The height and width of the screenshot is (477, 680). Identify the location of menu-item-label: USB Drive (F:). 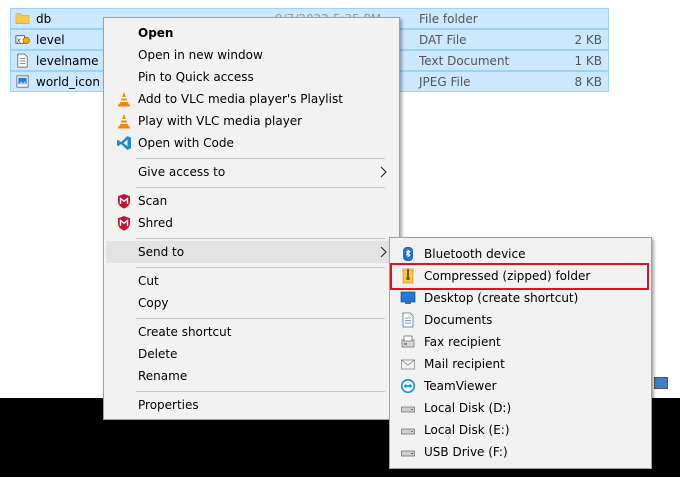
(466, 452).